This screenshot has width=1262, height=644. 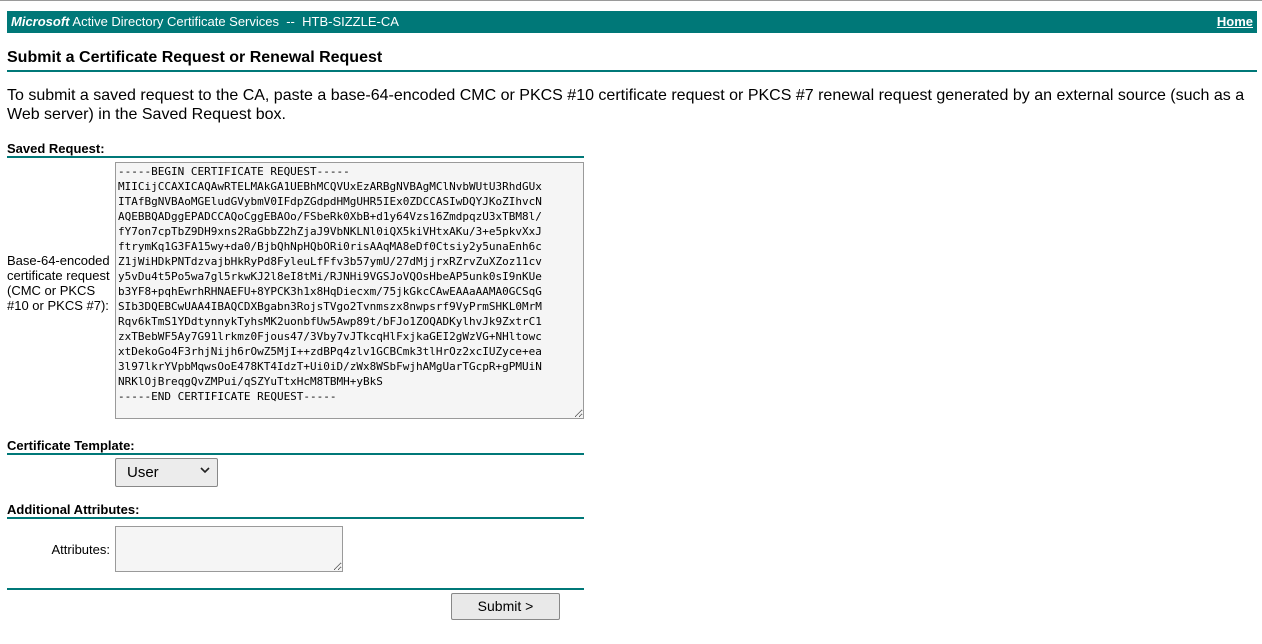 I want to click on certificate-template-selected: User, so click(x=143, y=472).